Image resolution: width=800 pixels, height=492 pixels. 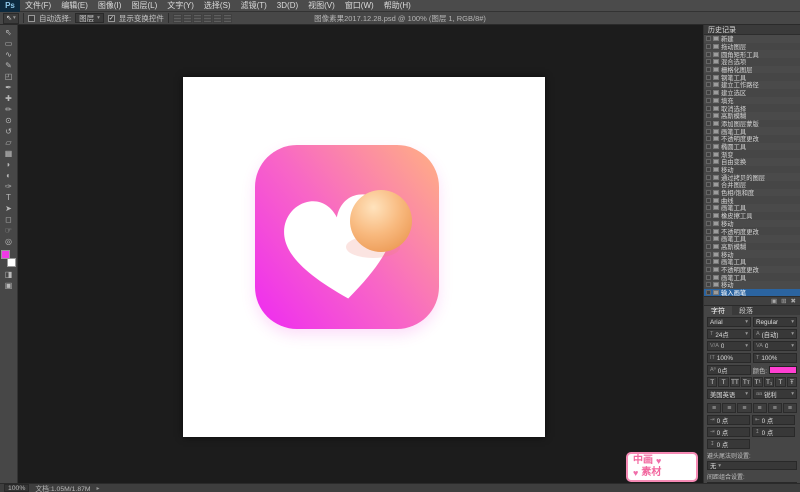 What do you see at coordinates (8, 230) in the screenshot?
I see `hand-tool: ☞` at bounding box center [8, 230].